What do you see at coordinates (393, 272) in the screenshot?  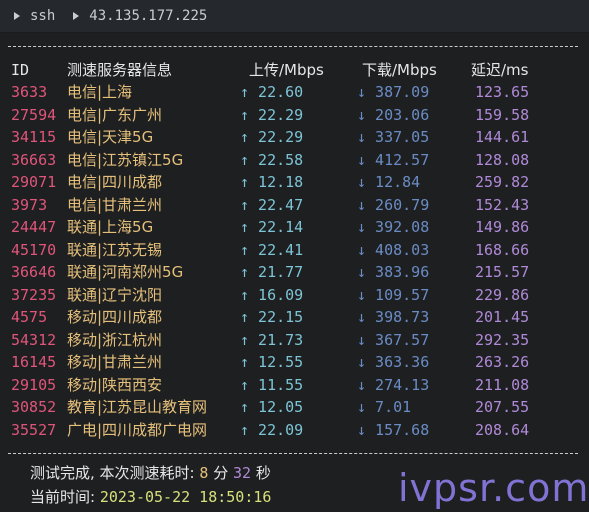 I see `row-download: ↓ 383.96` at bounding box center [393, 272].